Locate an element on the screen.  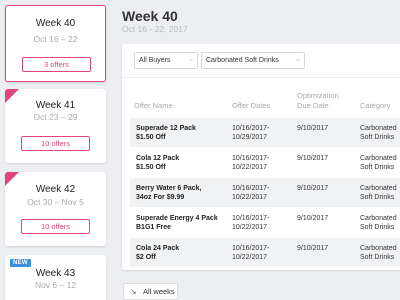
all-weeks-label: All weeks is located at coordinates (159, 291).